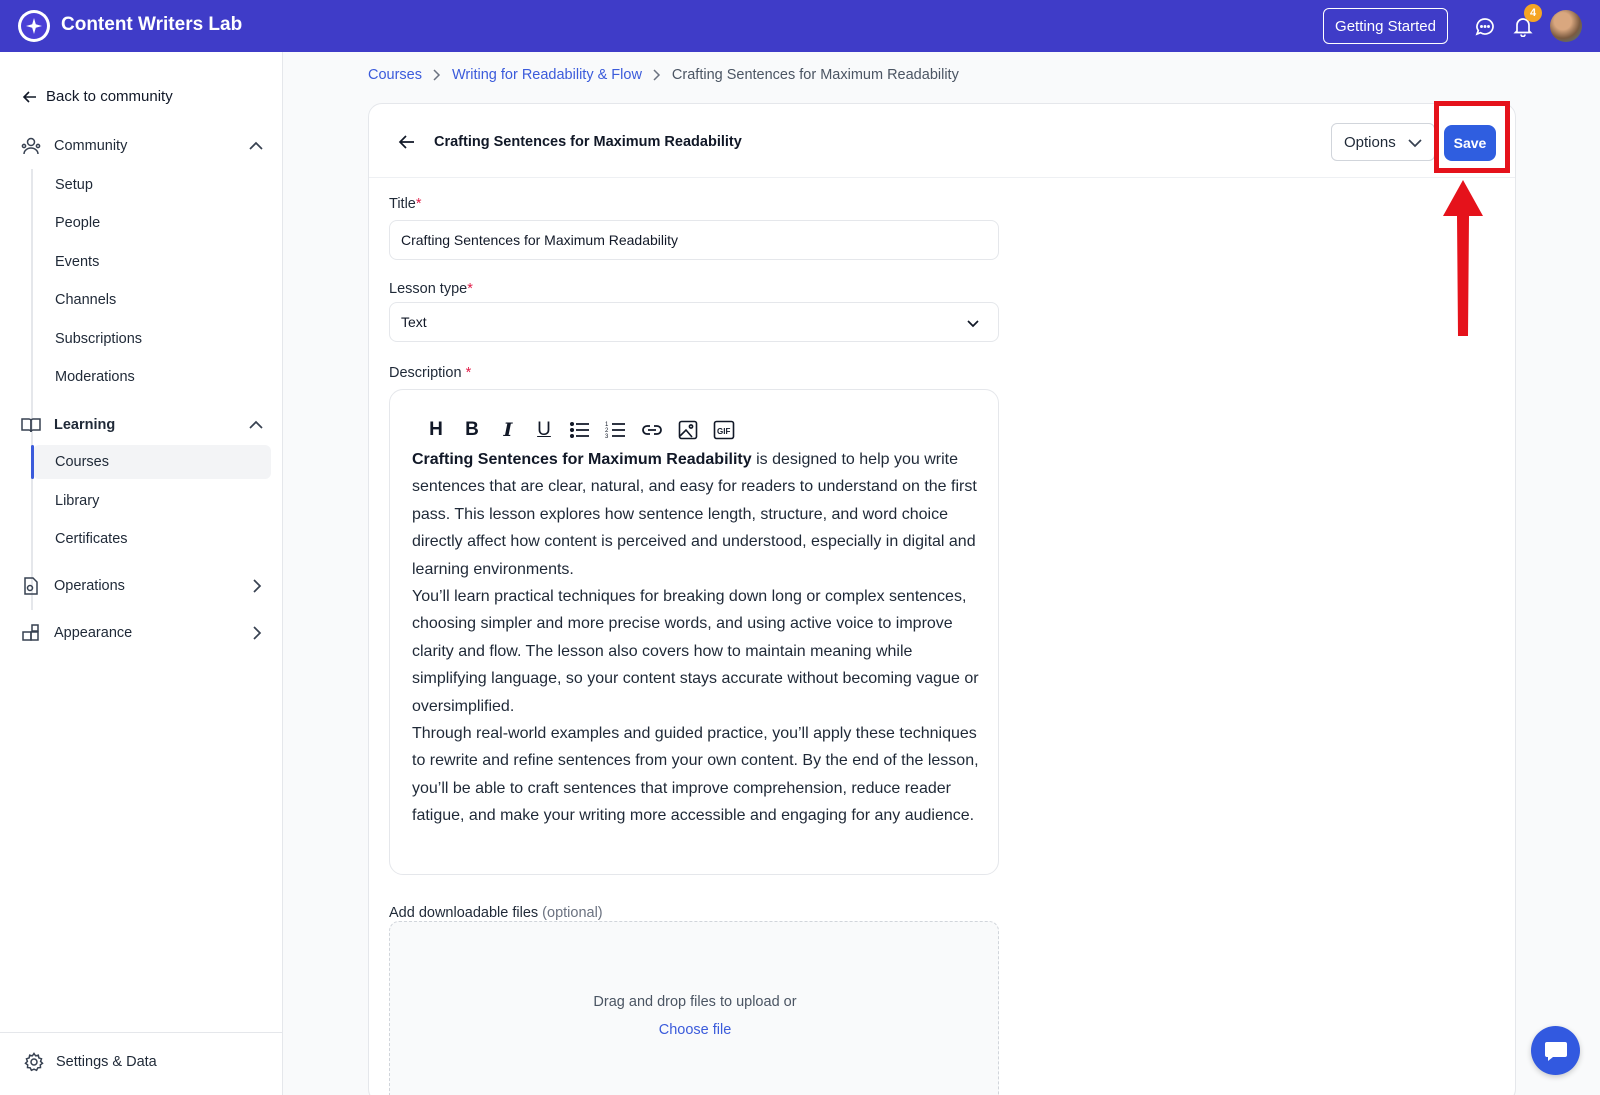 This screenshot has width=1600, height=1095. Describe the element at coordinates (430, 373) in the screenshot. I see `description-label: Description *` at that location.